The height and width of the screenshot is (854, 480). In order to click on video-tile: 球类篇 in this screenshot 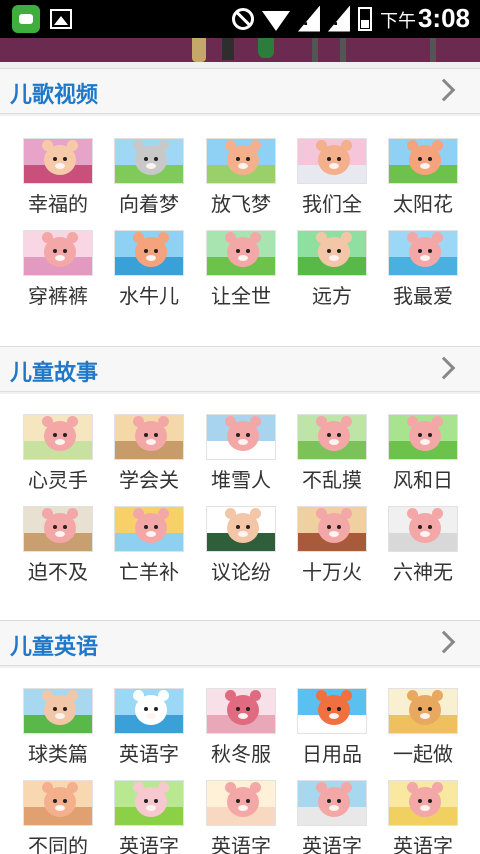, I will do `click(58, 734)`.